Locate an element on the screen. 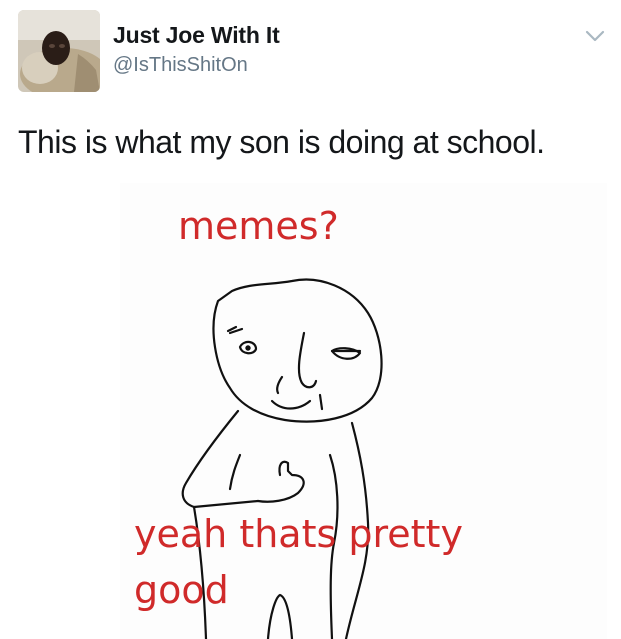  avatar is located at coordinates (59, 51).